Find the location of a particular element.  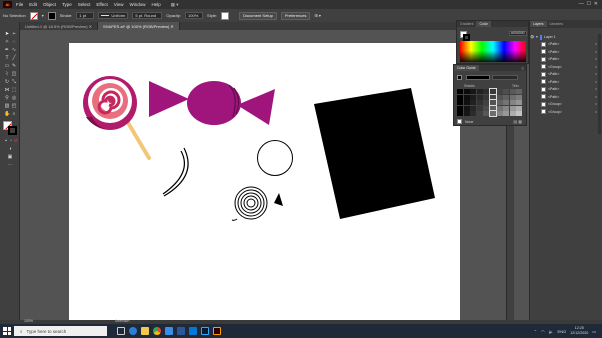

hand-tool-icon: ✋ is located at coordinates (7, 114).